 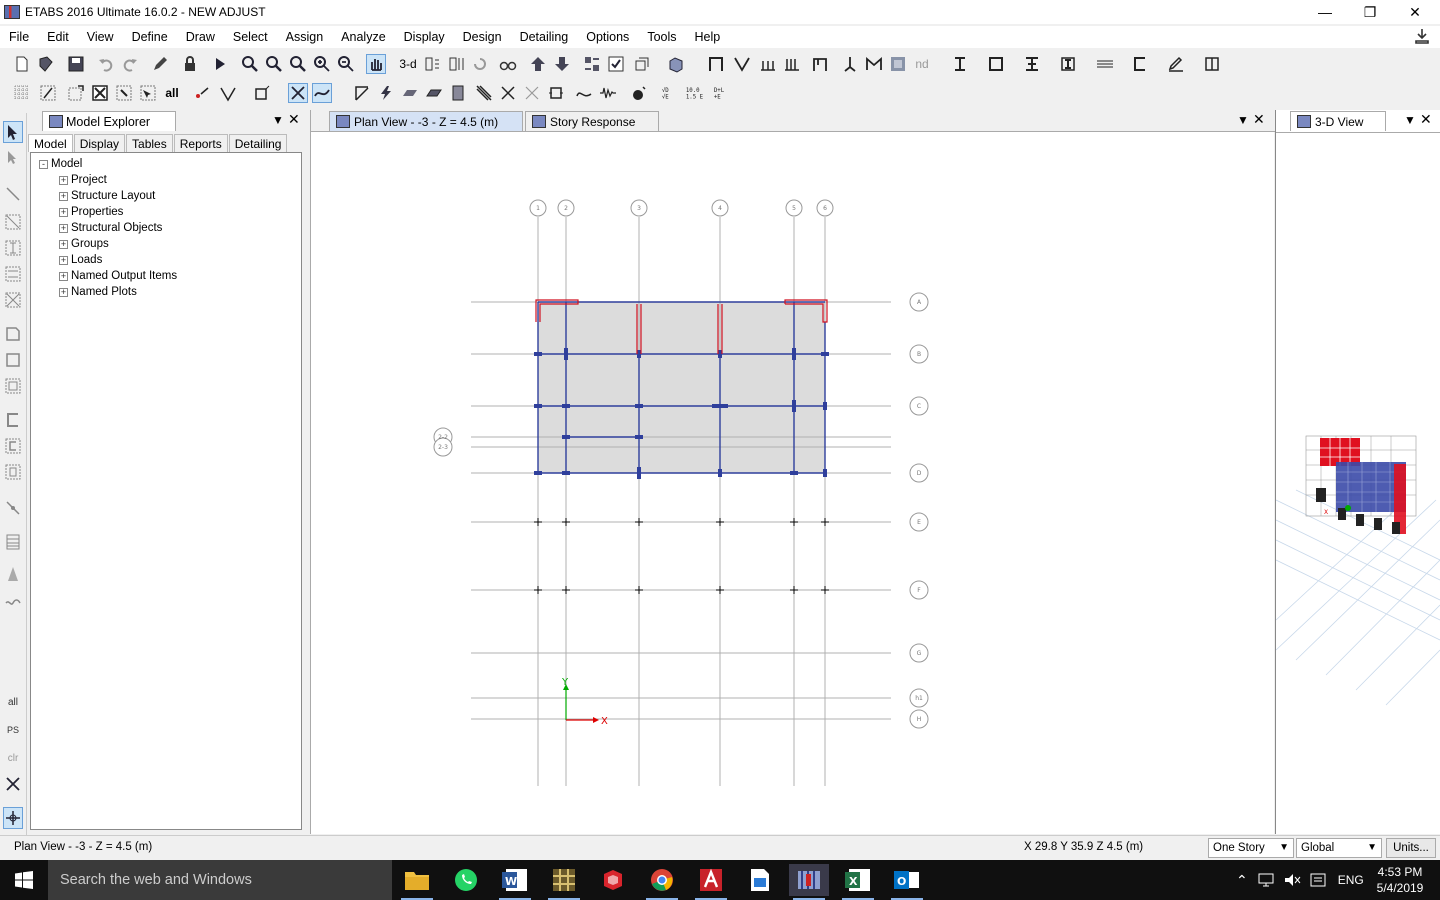 I want to click on snap-grid-button, so click(x=22, y=93).